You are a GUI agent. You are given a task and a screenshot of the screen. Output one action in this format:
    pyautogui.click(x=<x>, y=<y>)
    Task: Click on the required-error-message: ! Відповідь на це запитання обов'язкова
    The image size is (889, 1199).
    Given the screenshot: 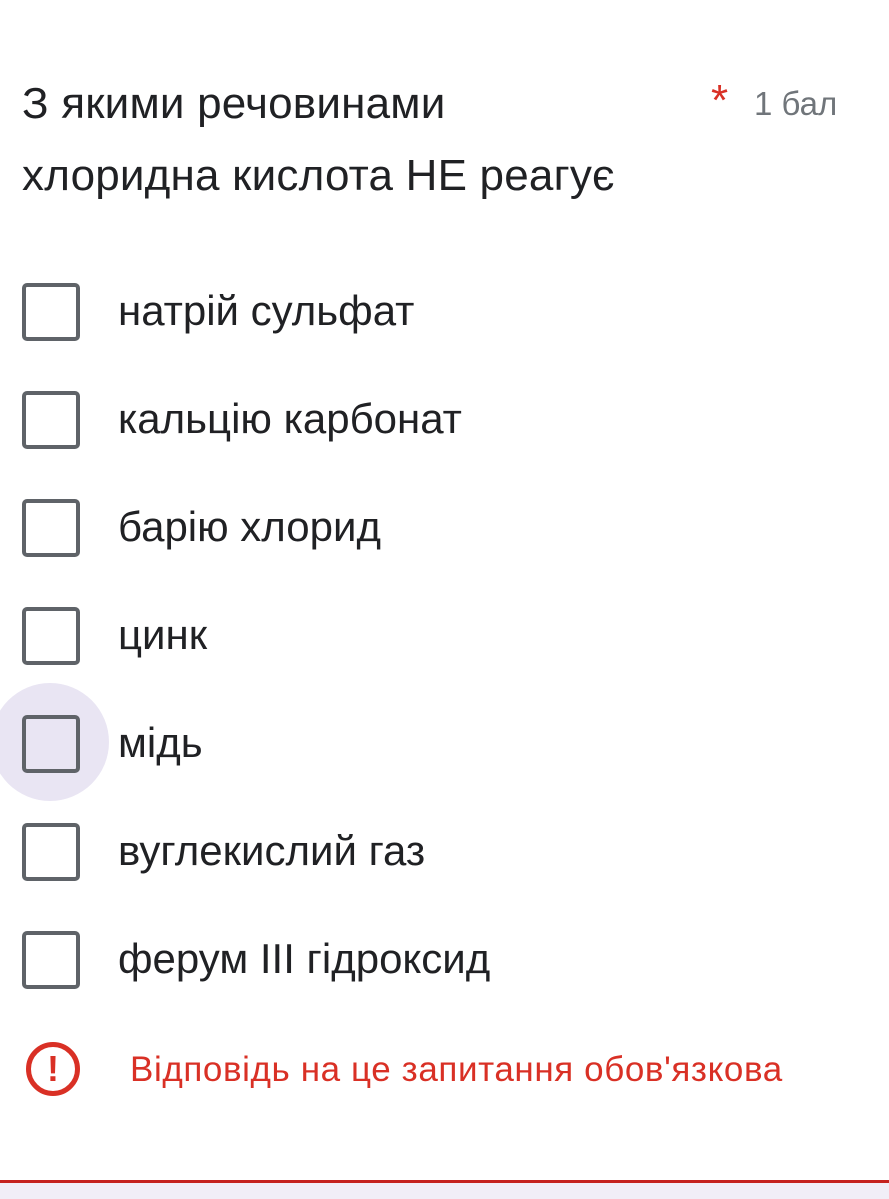 What is the action you would take?
    pyautogui.click(x=444, y=1072)
    